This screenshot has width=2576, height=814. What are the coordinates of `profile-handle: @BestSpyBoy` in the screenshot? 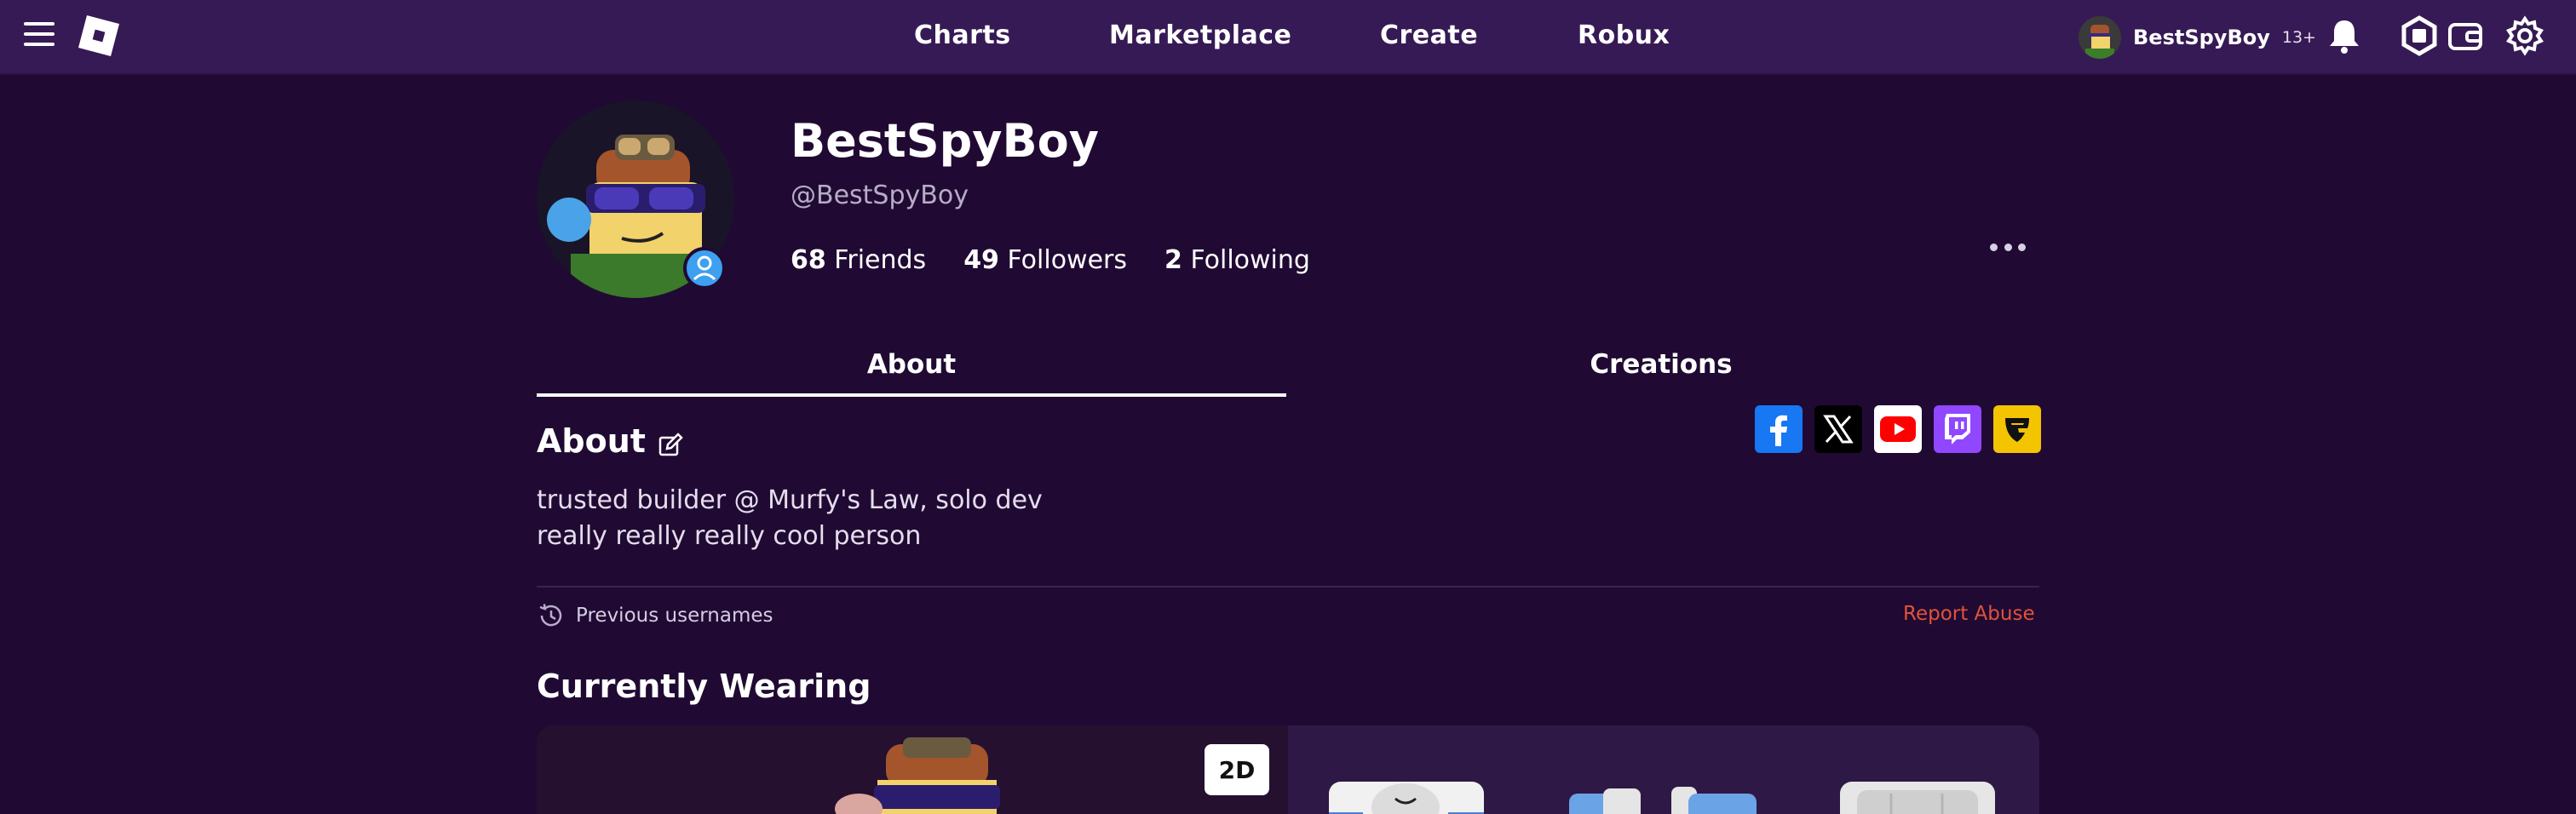 It's located at (880, 195).